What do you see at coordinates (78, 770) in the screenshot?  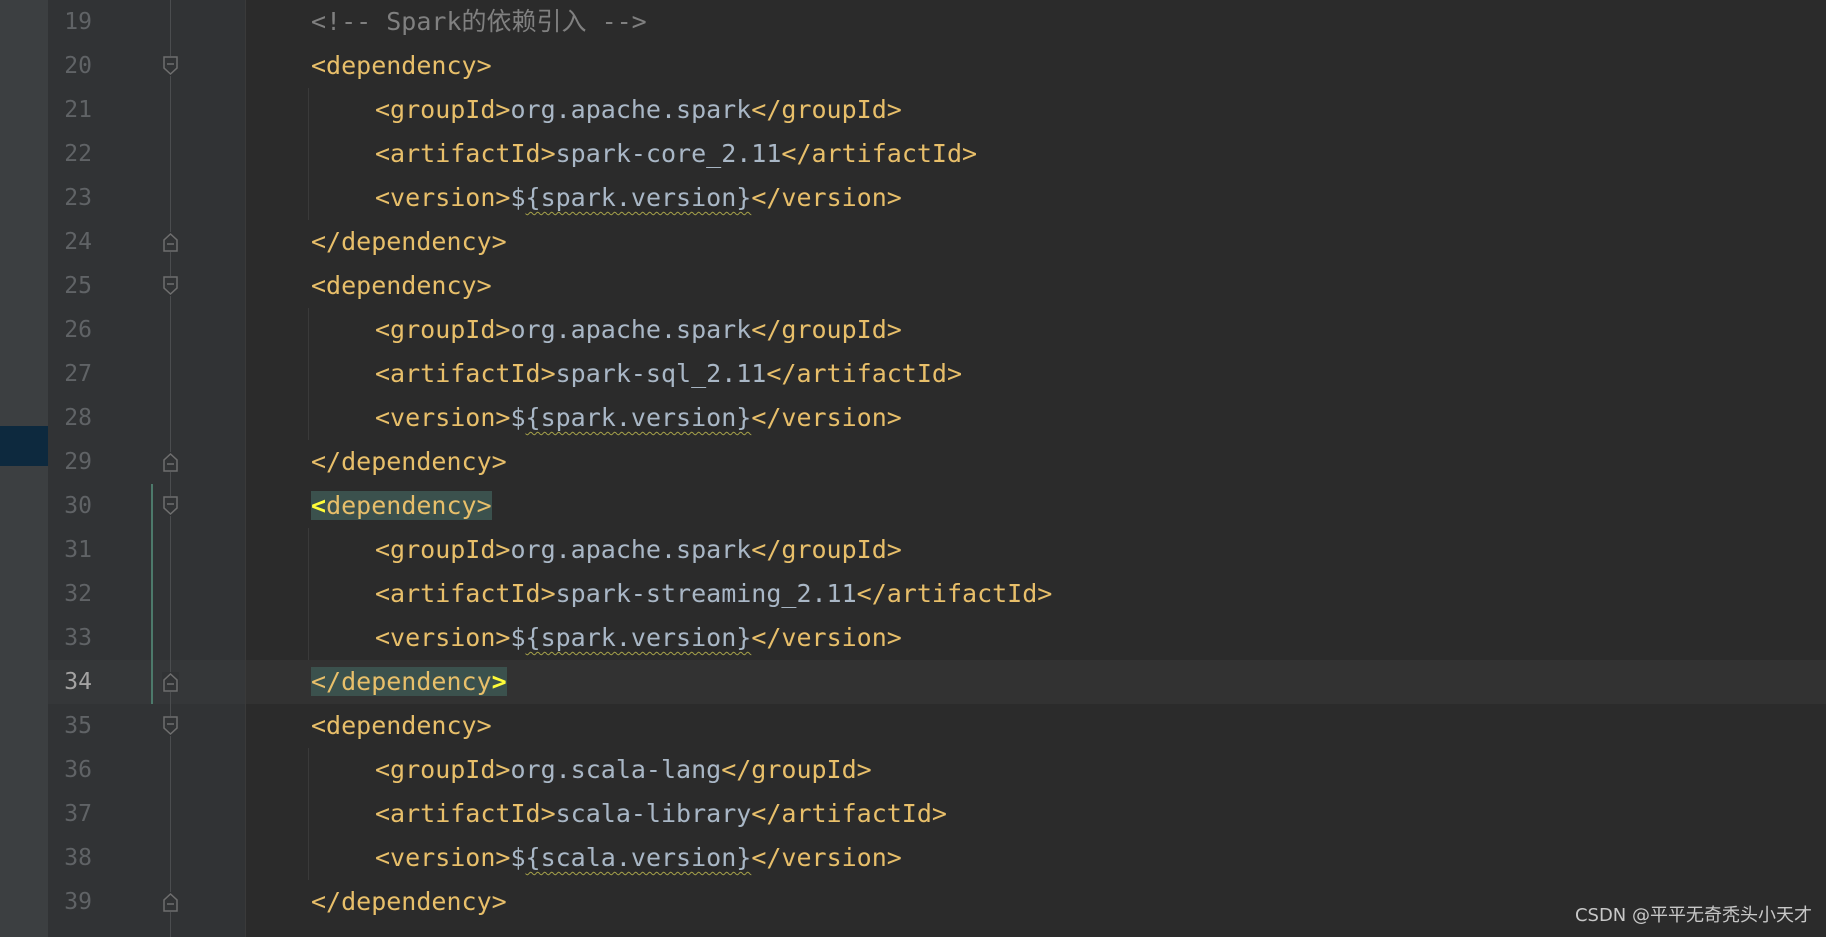 I see `line-number: 36` at bounding box center [78, 770].